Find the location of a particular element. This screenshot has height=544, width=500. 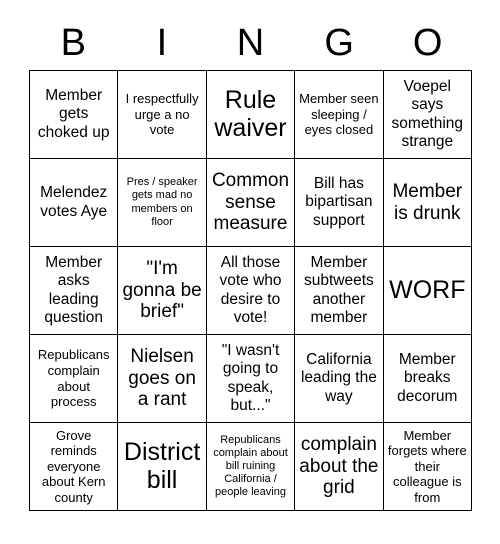

bingo-header: B I N G O is located at coordinates (250, 42).